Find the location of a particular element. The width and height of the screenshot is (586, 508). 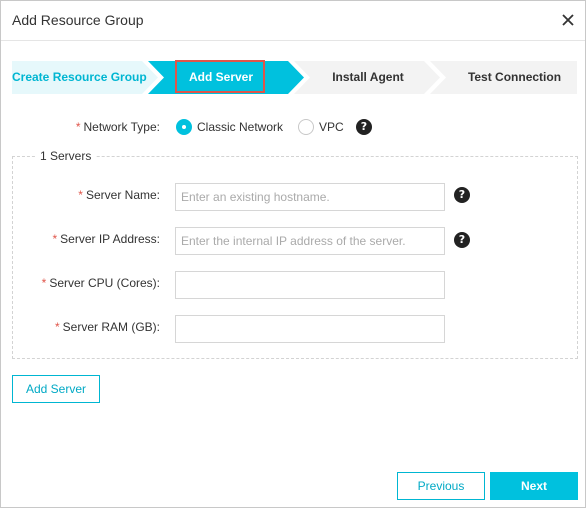

radio-vpc-label: VPC is located at coordinates (331, 127).